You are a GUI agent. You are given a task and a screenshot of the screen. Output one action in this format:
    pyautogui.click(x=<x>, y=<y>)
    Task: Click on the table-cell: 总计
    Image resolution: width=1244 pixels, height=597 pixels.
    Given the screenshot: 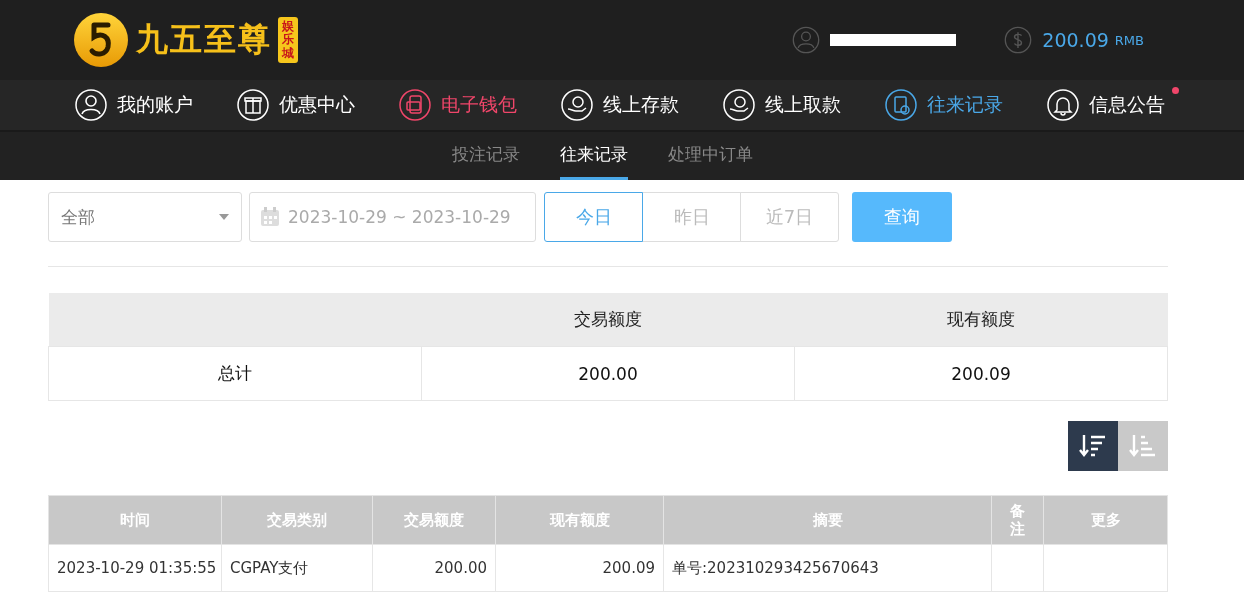 What is the action you would take?
    pyautogui.click(x=235, y=373)
    